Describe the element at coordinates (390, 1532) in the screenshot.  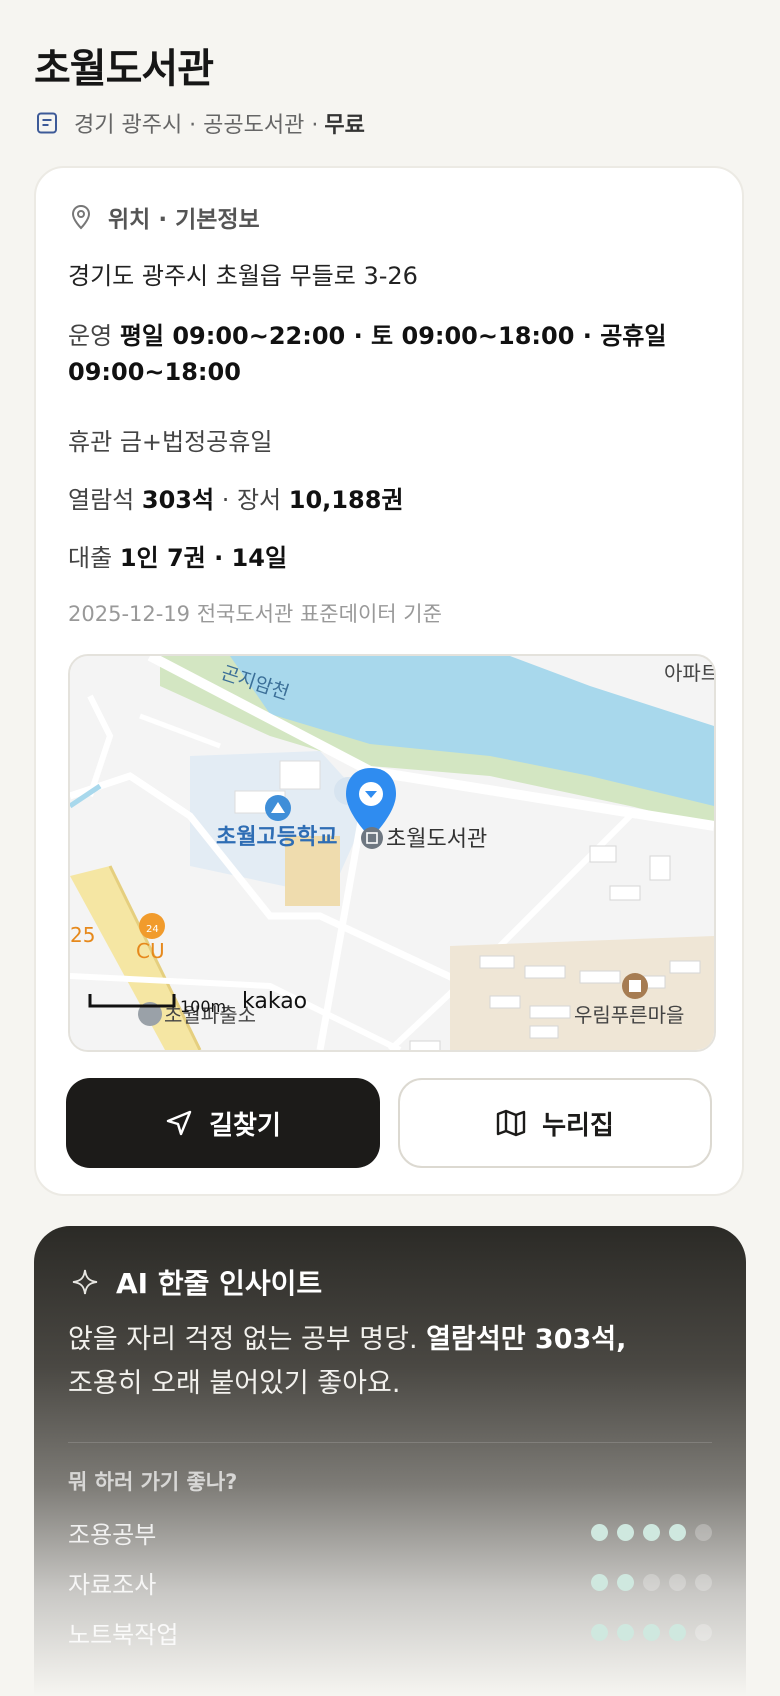
I see `rating-row: 조용공부` at that location.